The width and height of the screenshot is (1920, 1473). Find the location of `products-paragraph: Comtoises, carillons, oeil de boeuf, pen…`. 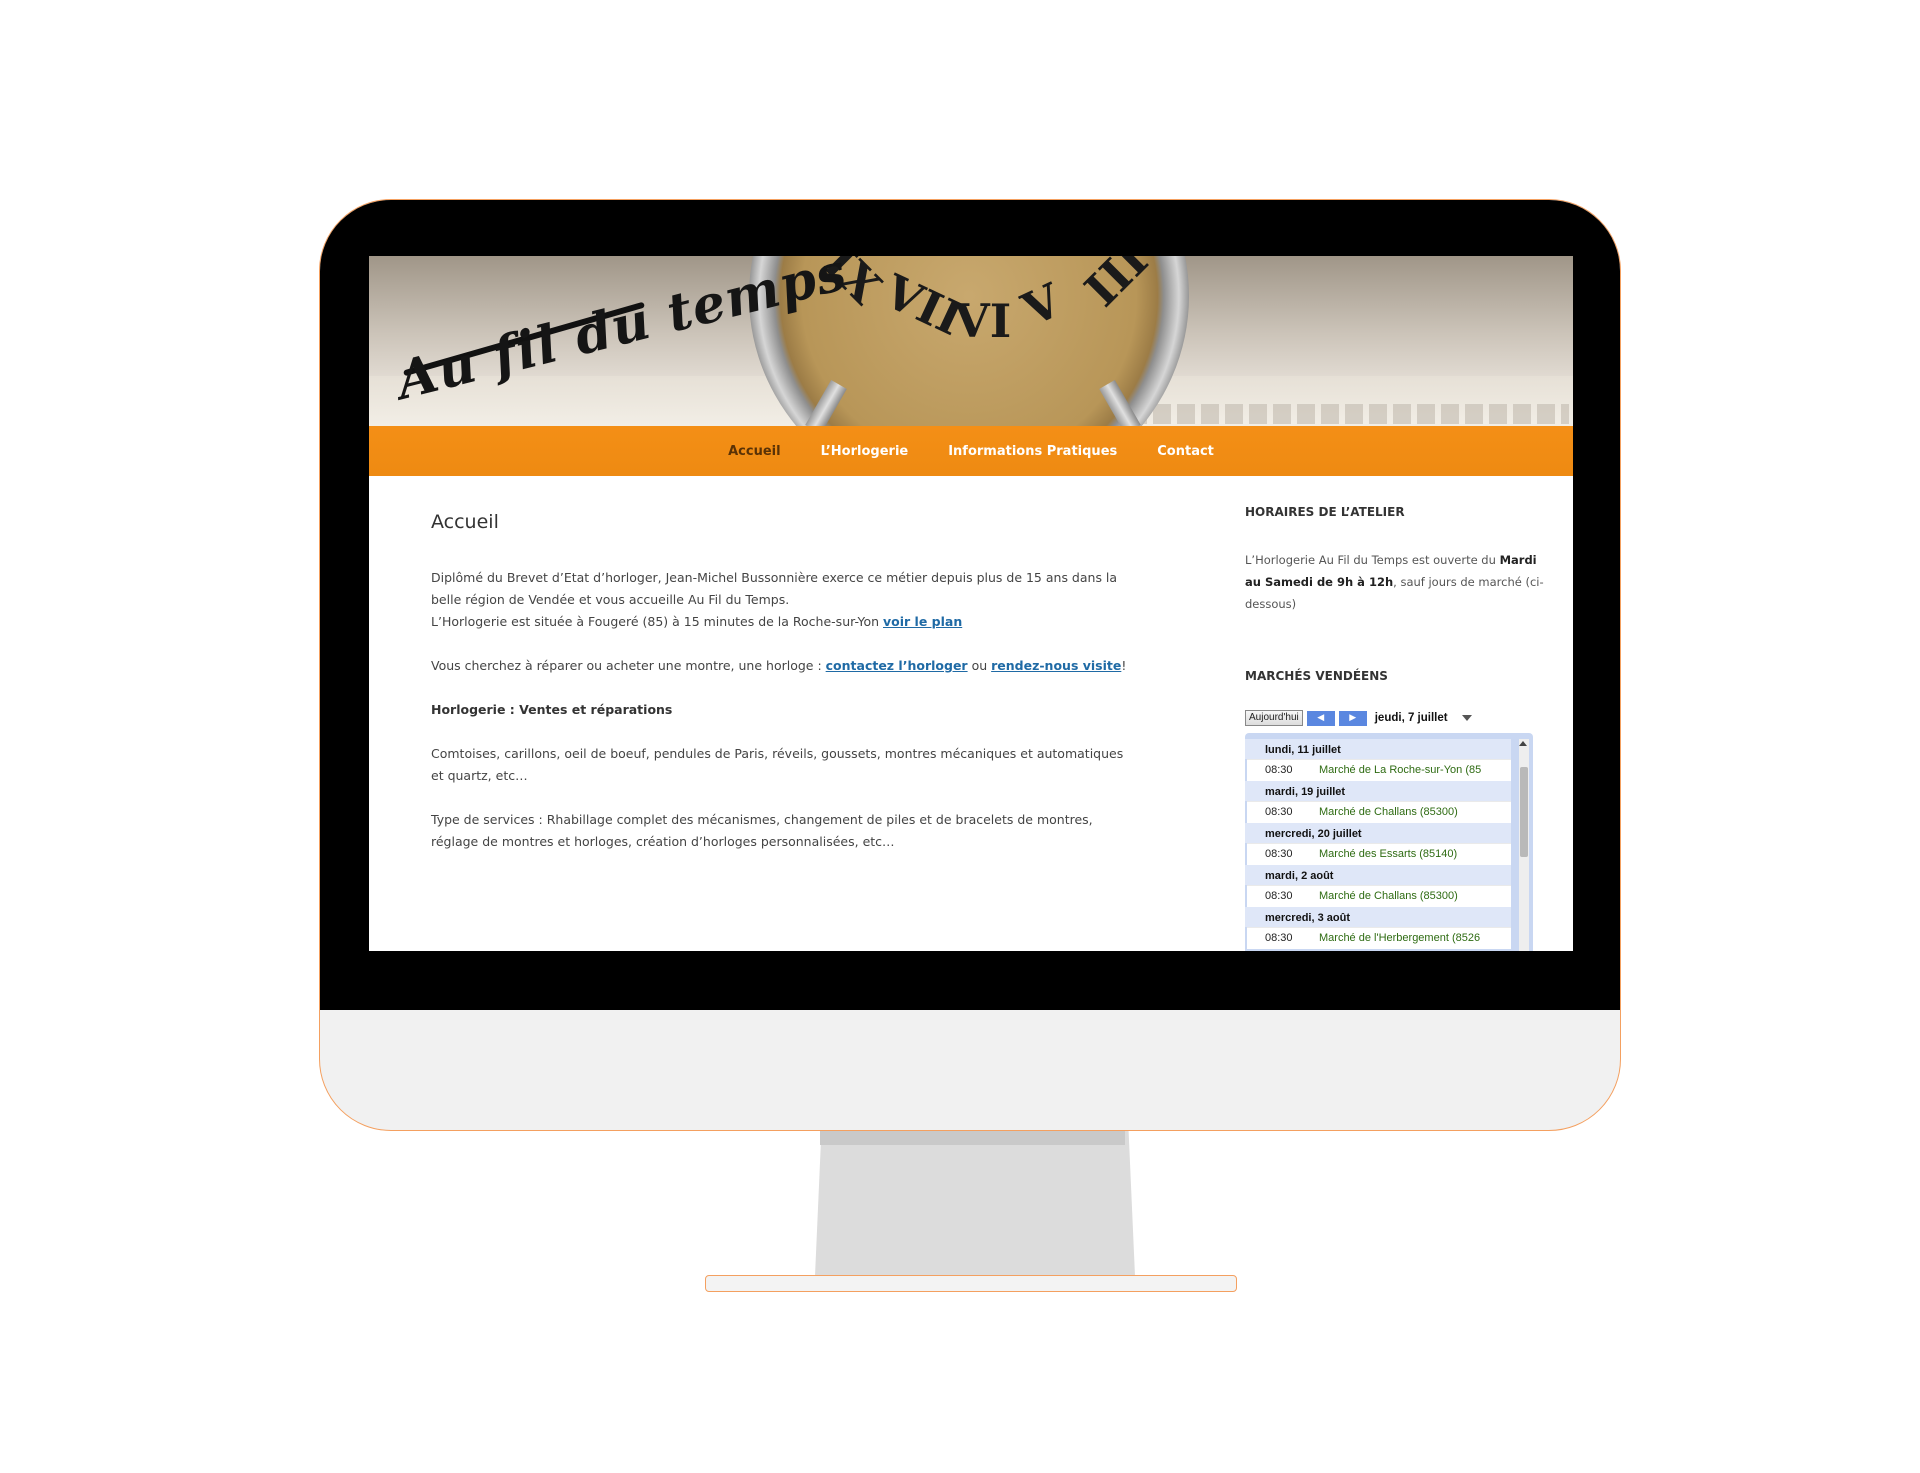

products-paragraph: Comtoises, carillons, oeil de boeuf, pen… is located at coordinates (777, 764).